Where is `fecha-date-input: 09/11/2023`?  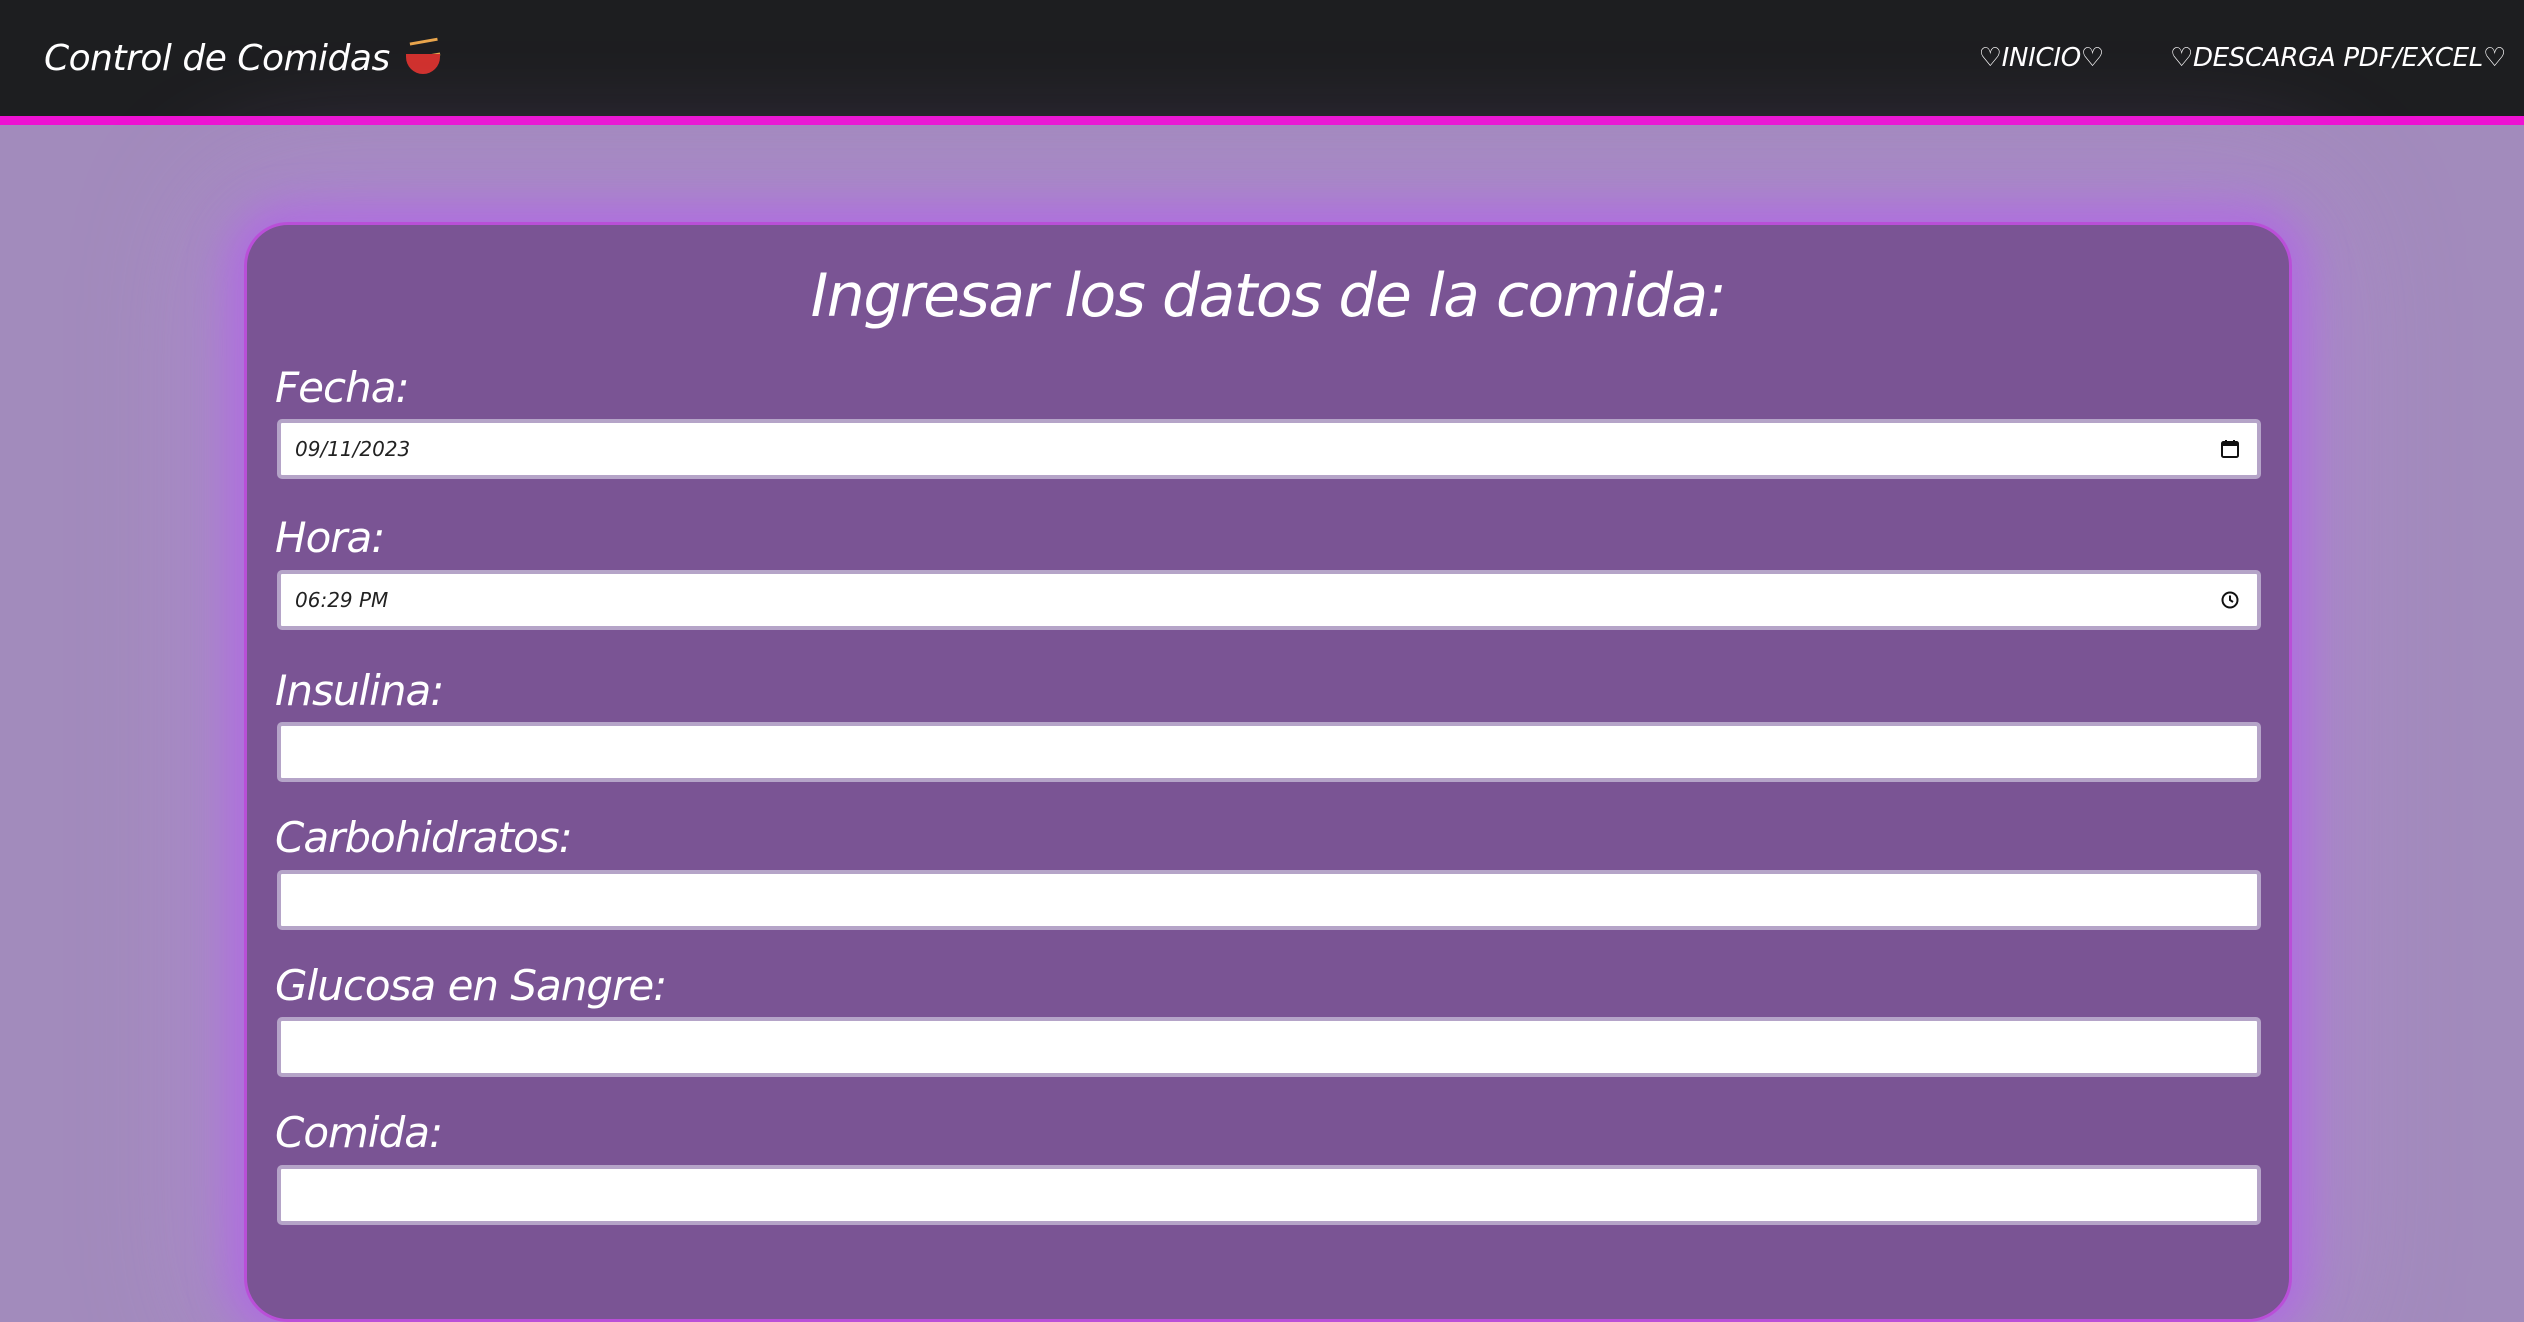
fecha-date-input: 09/11/2023 is located at coordinates (1269, 449).